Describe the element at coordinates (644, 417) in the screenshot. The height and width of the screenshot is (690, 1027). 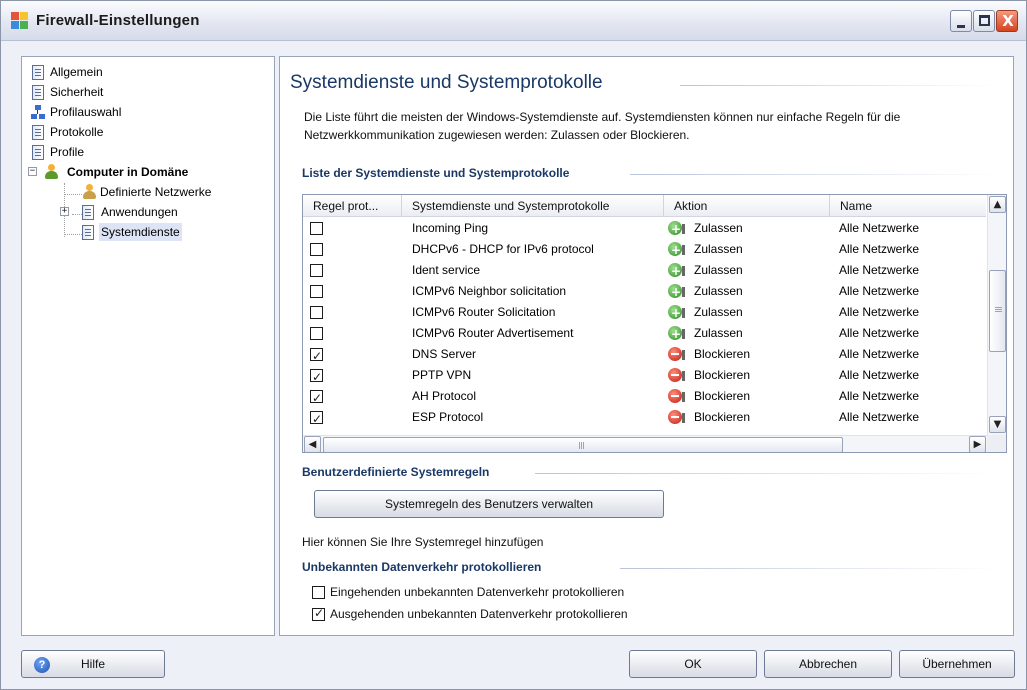
I see `table-row: ✓ ESP Protocol Blockieren Alle Netzwerke` at that location.